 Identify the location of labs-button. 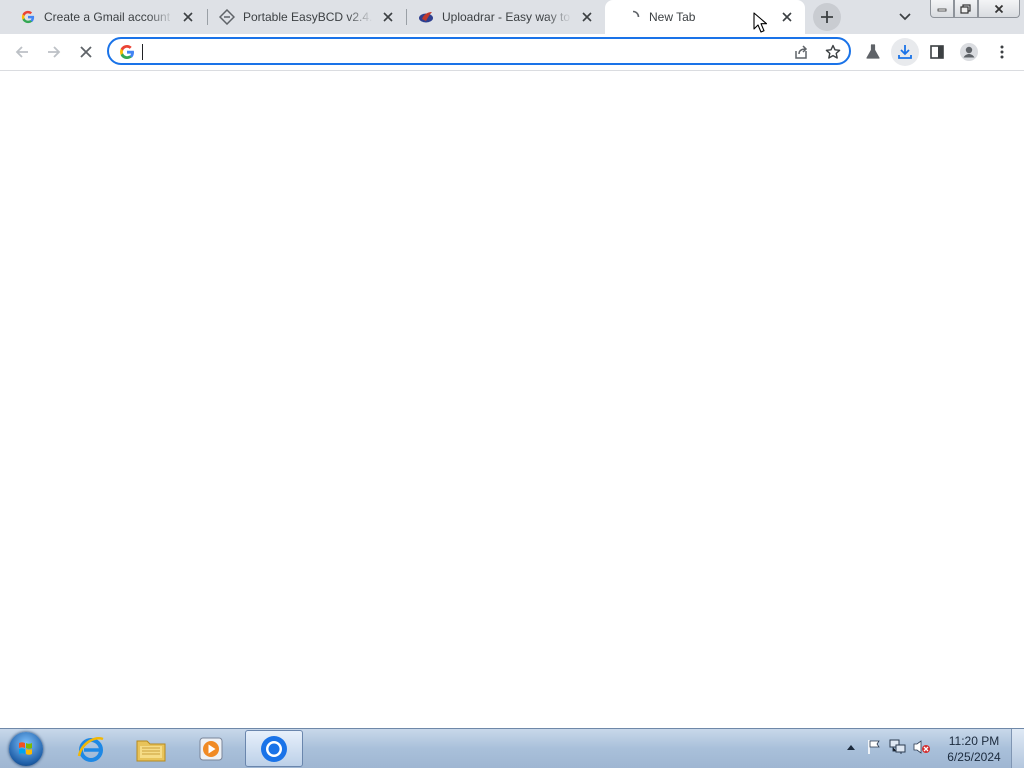
(873, 52).